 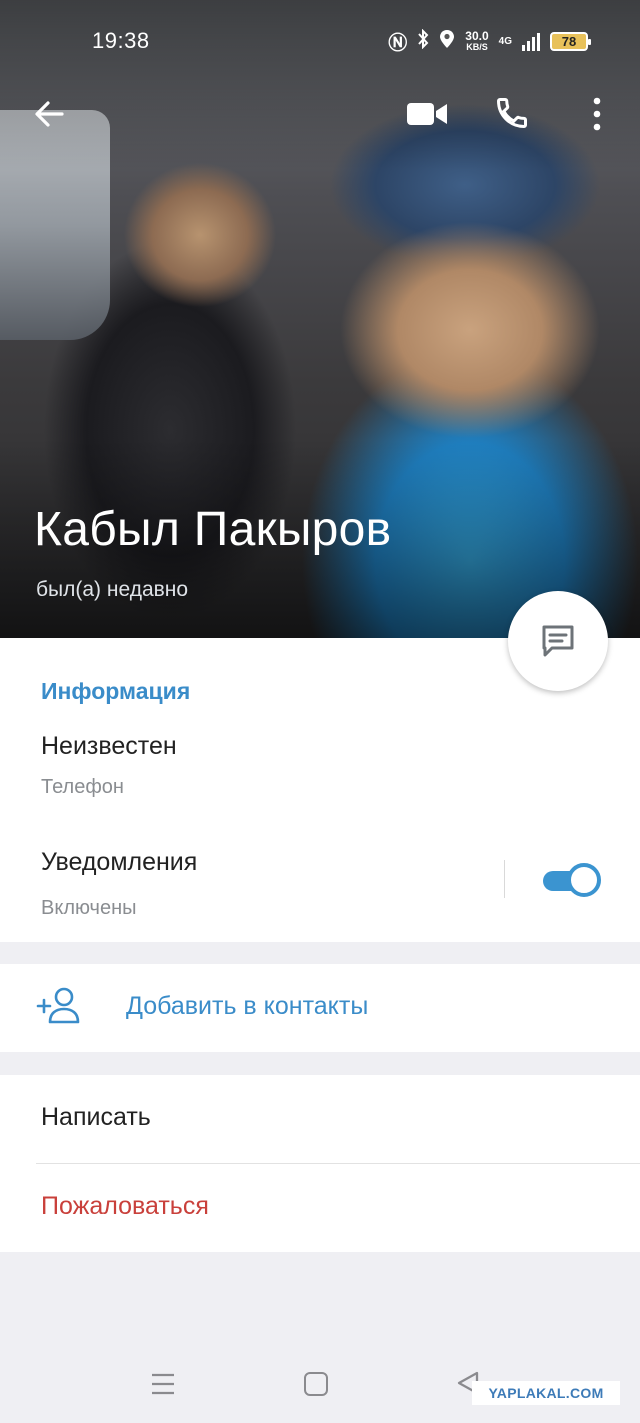 I want to click on nav-home-button, so click(x=316, y=1384).